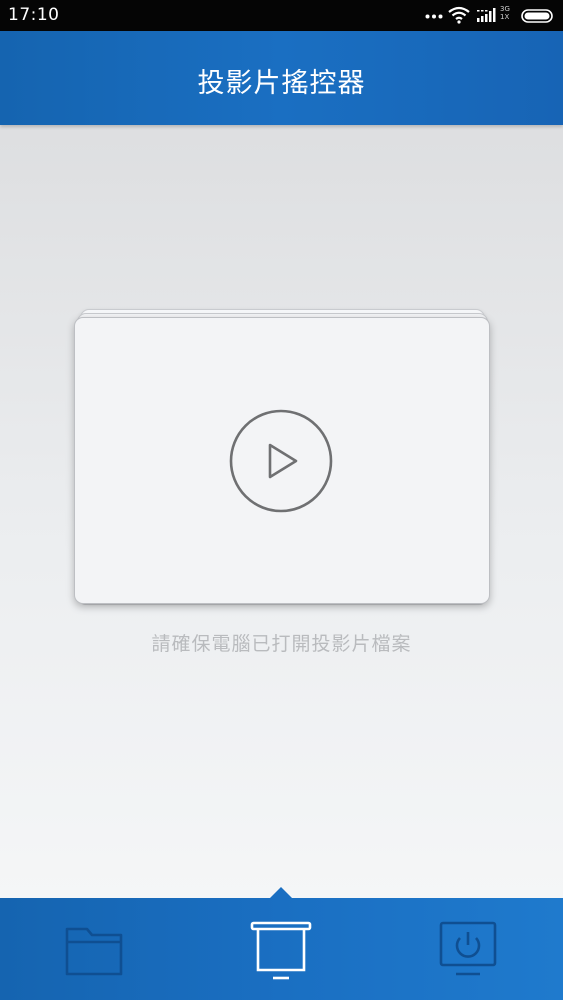 The image size is (563, 1000). What do you see at coordinates (505, 13) in the screenshot?
I see `network-type: 3G 1X` at bounding box center [505, 13].